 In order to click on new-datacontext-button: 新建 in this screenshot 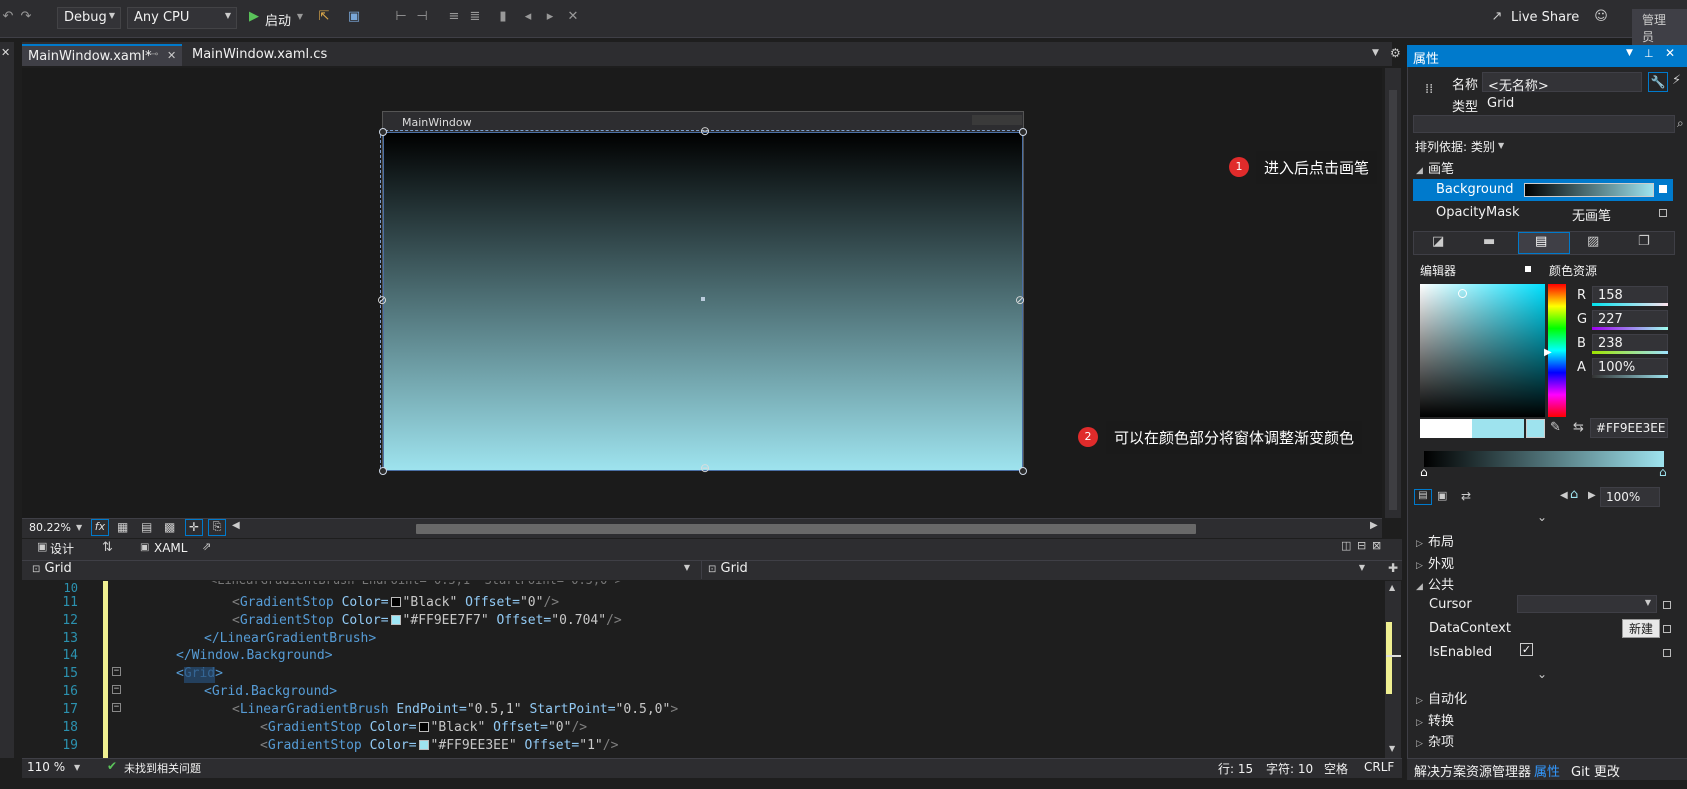, I will do `click(1641, 628)`.